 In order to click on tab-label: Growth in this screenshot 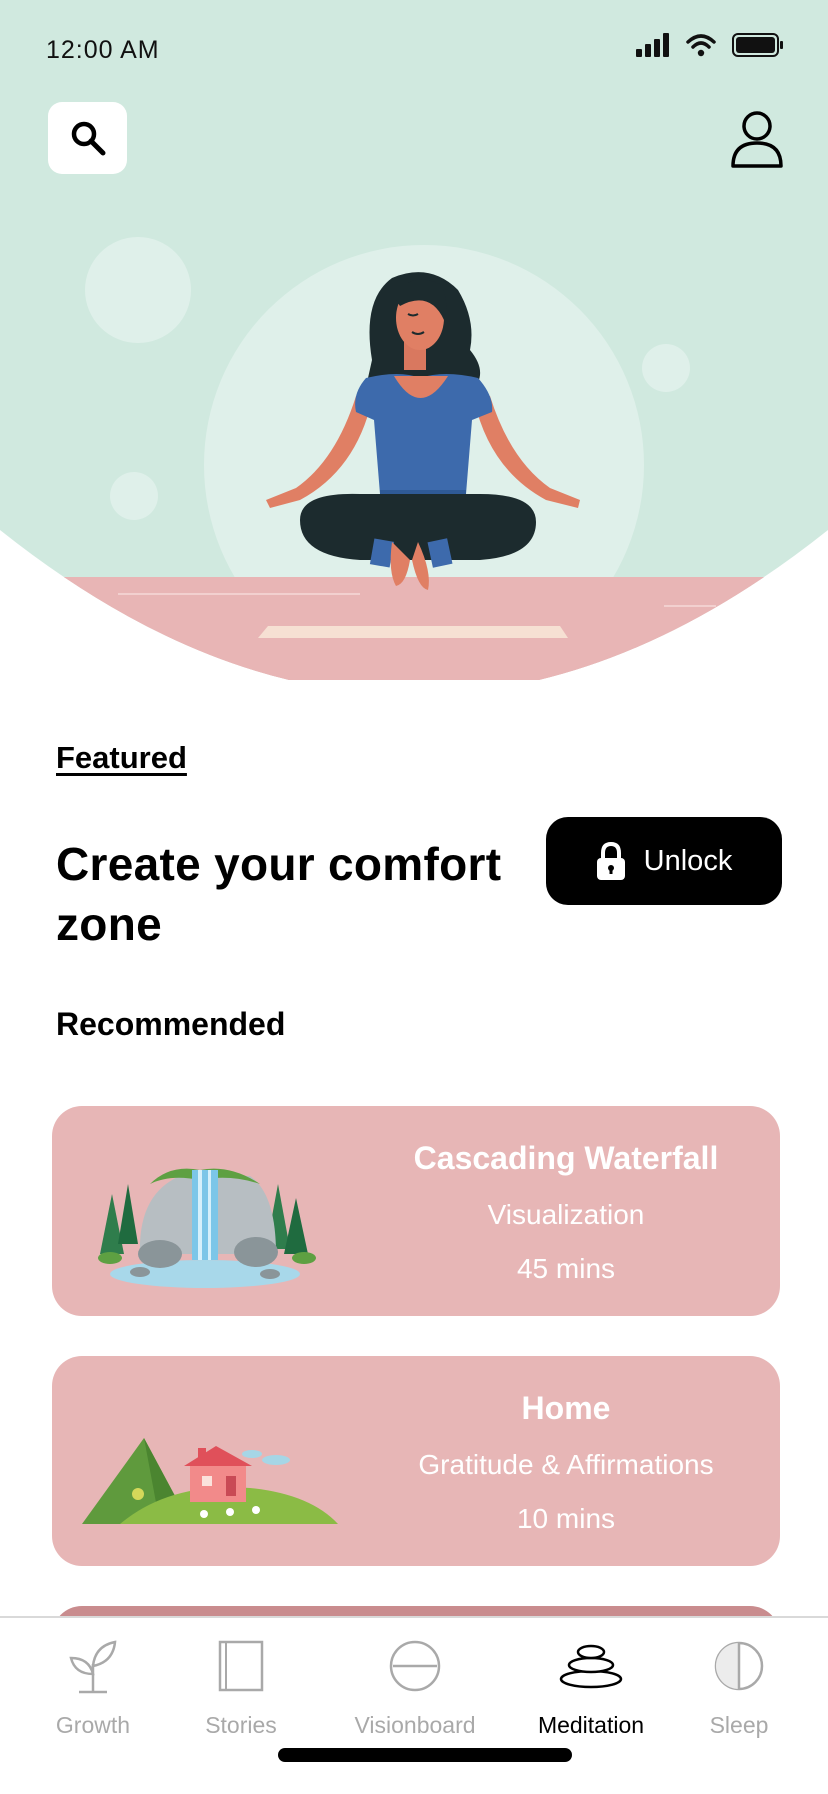, I will do `click(93, 1725)`.